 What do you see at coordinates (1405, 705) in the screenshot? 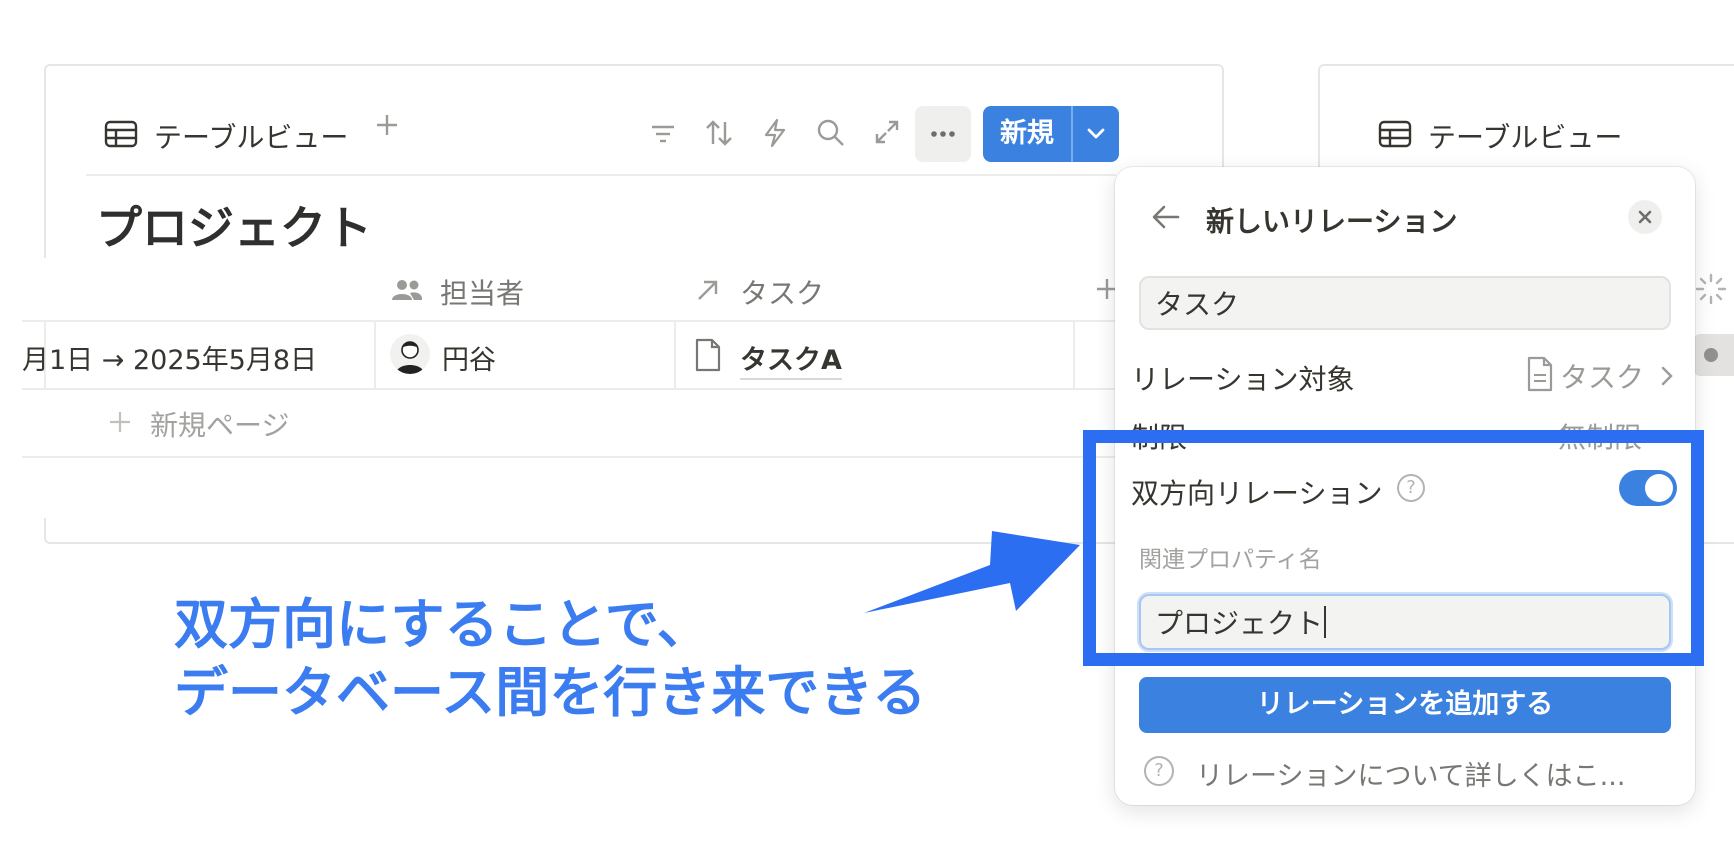
I see `add-relation-button: リレーションを追加する` at bounding box center [1405, 705].